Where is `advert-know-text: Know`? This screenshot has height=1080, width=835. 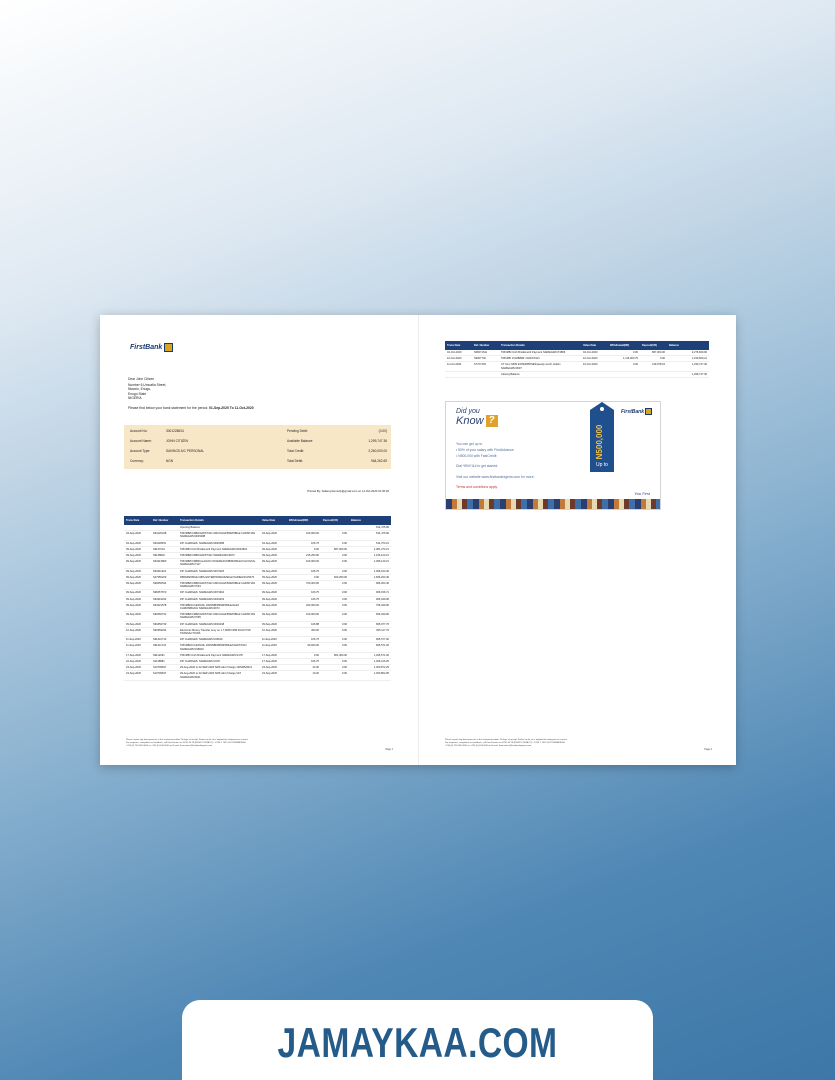
advert-know-text: Know is located at coordinates (470, 421).